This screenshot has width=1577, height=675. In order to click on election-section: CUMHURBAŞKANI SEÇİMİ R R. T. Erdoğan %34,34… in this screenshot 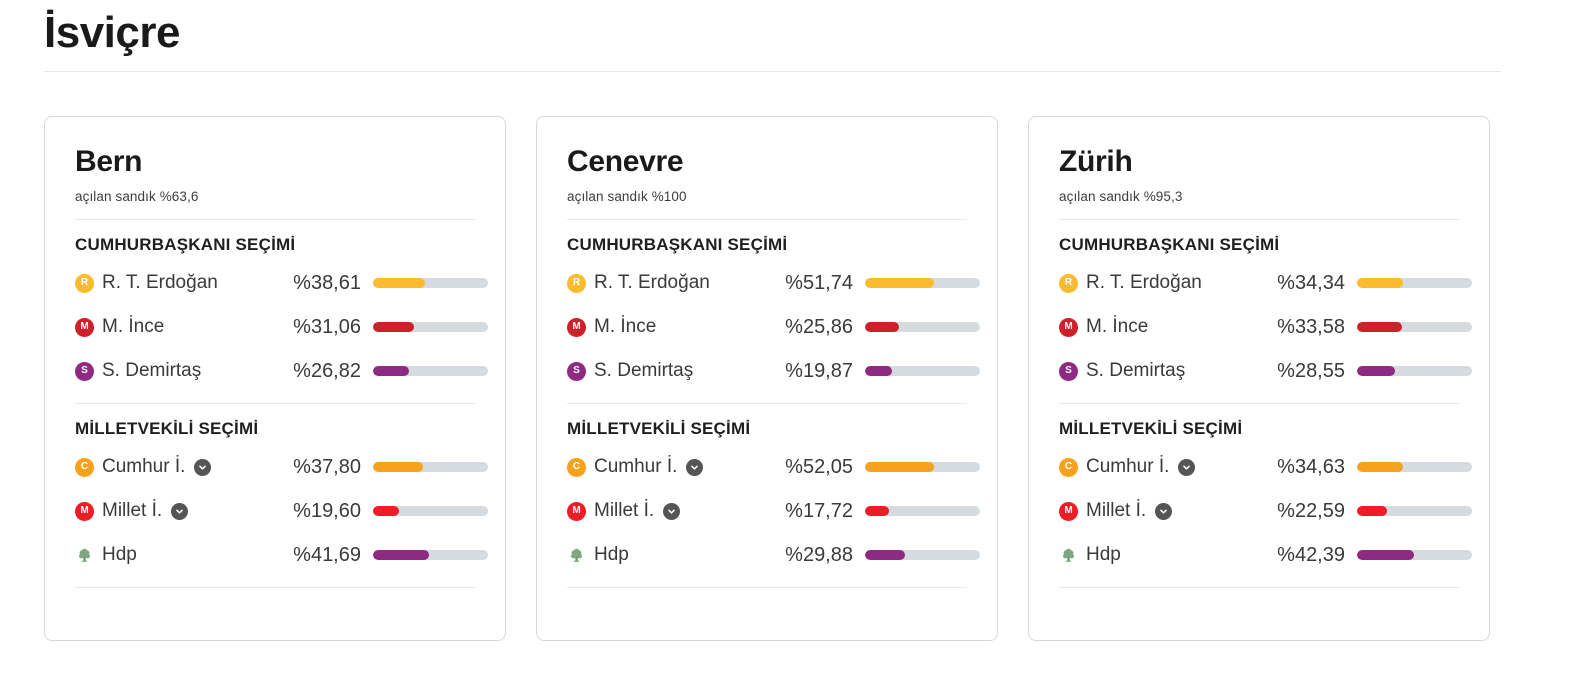, I will do `click(1265, 320)`.